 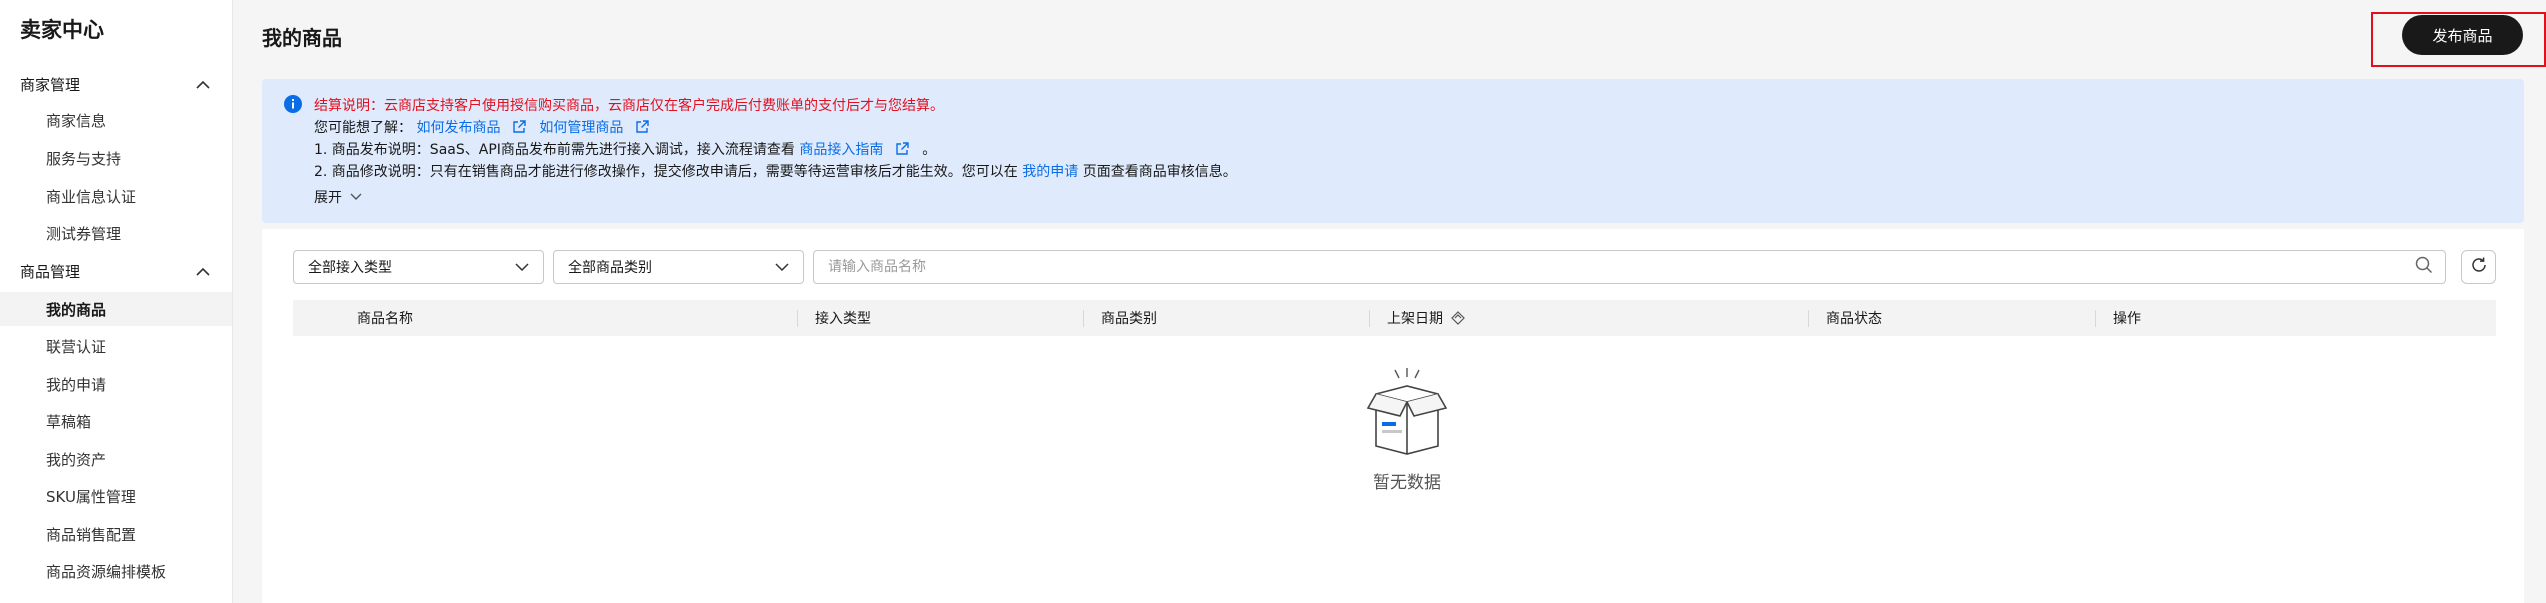 What do you see at coordinates (116, 120) in the screenshot?
I see `sidebar-item-merchant-info: 商家信息` at bounding box center [116, 120].